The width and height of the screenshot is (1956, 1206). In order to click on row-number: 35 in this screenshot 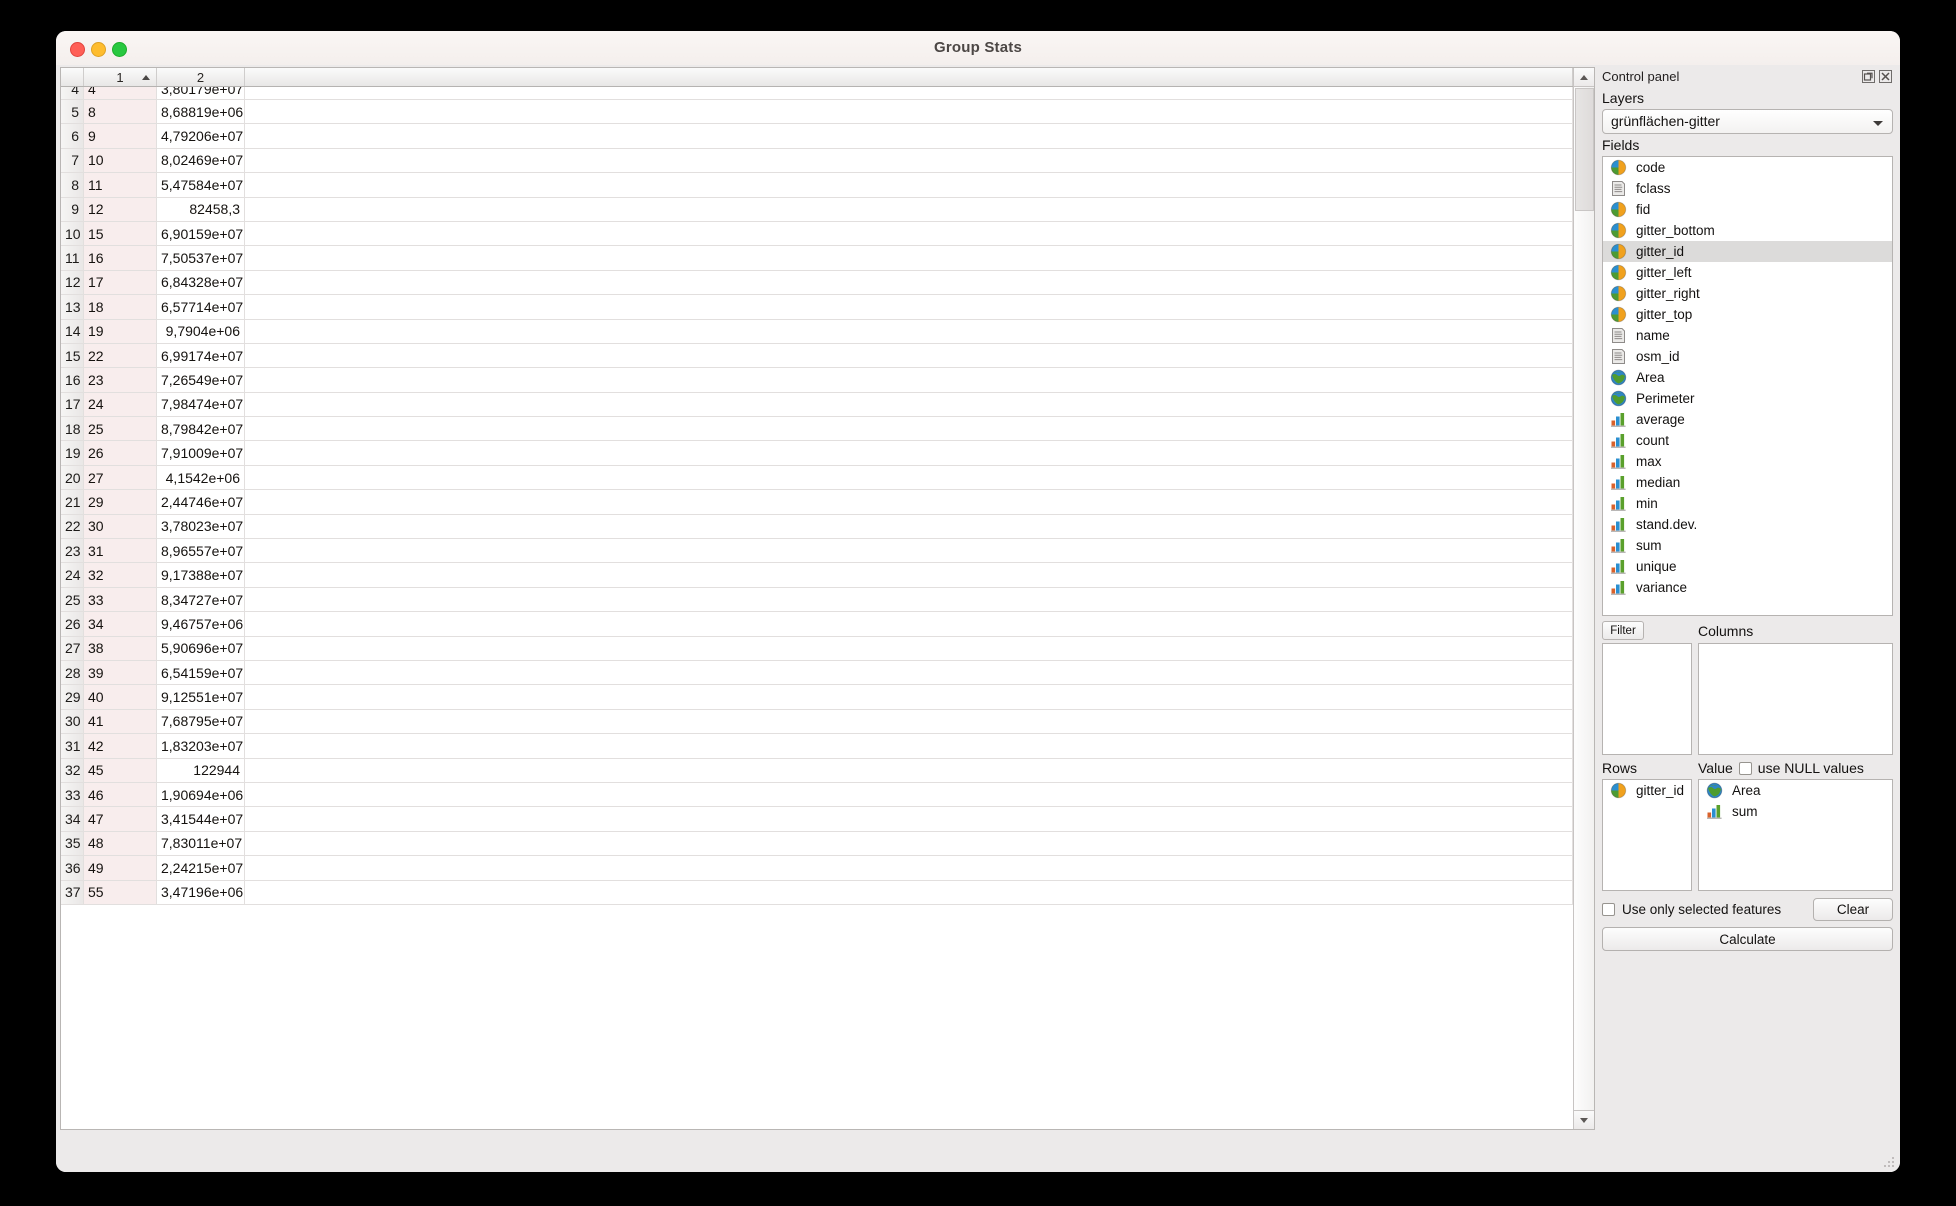, I will do `click(72, 844)`.